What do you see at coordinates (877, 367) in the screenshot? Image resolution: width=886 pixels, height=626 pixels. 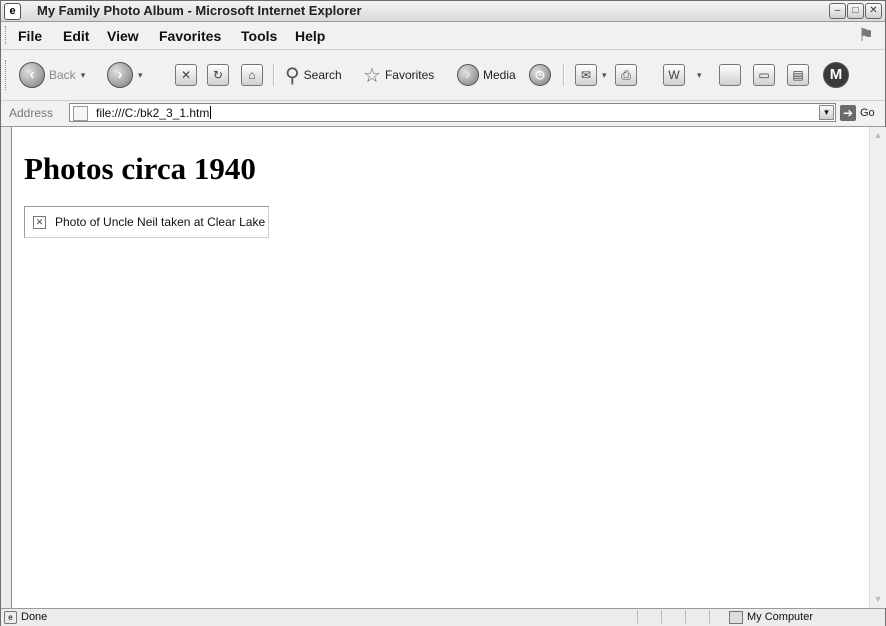 I see `vertical-scrollbar: ▲ ▼` at bounding box center [877, 367].